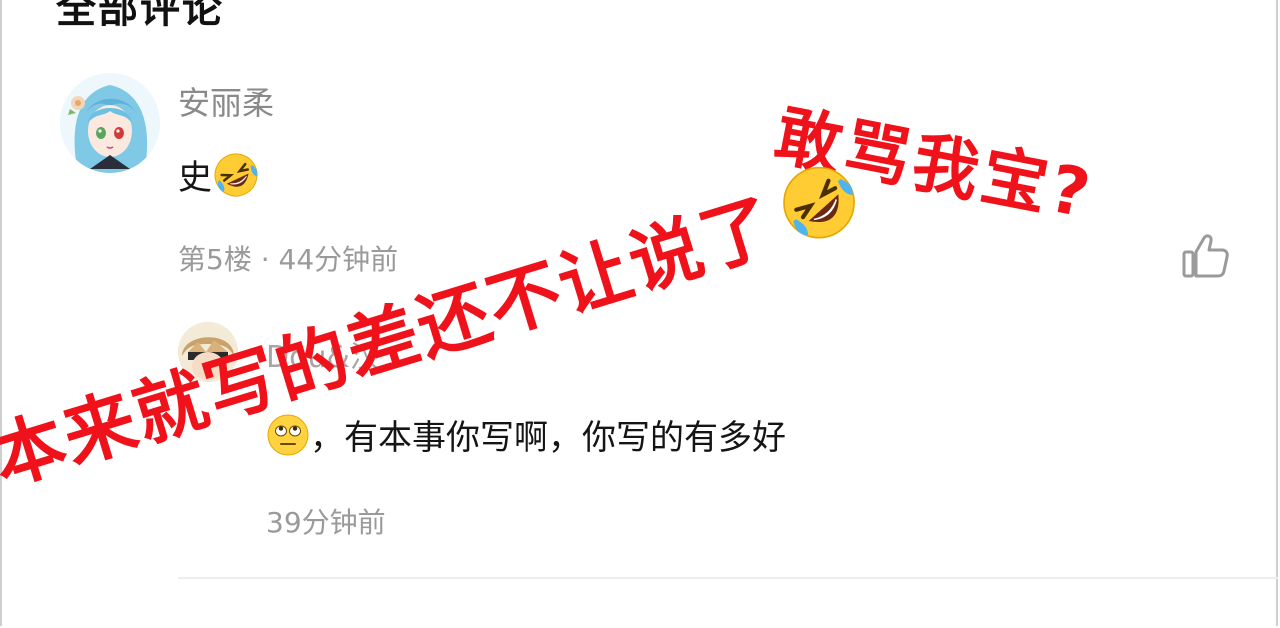 This screenshot has width=1280, height=628. Describe the element at coordinates (728, 578) in the screenshot. I see `divider` at that location.